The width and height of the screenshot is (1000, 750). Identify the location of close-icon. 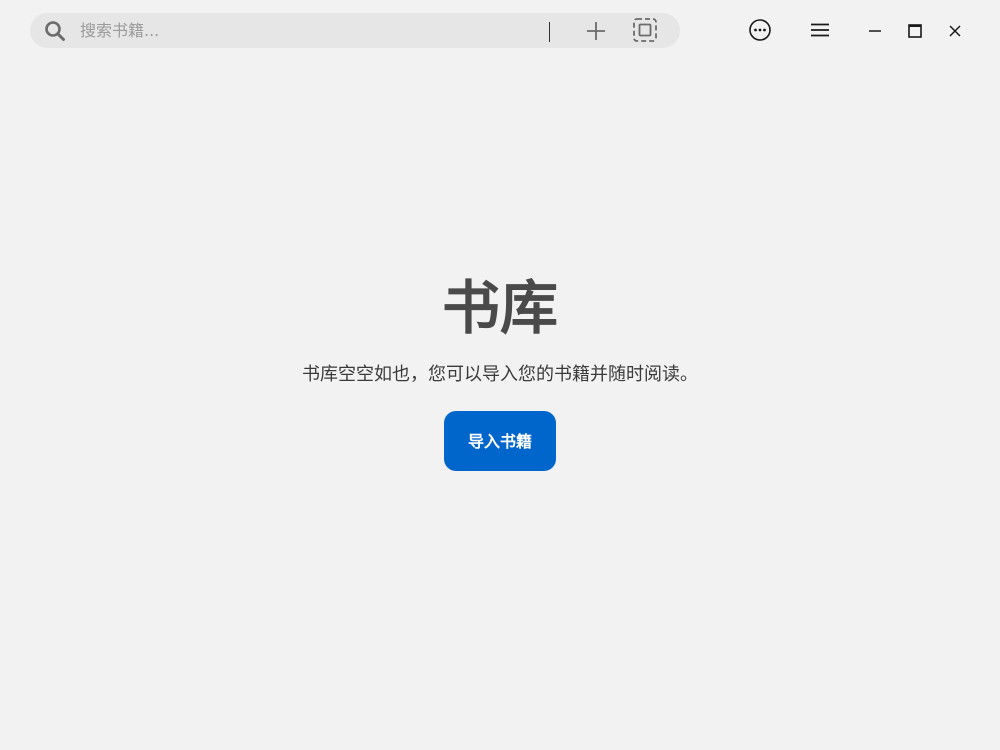
(955, 31).